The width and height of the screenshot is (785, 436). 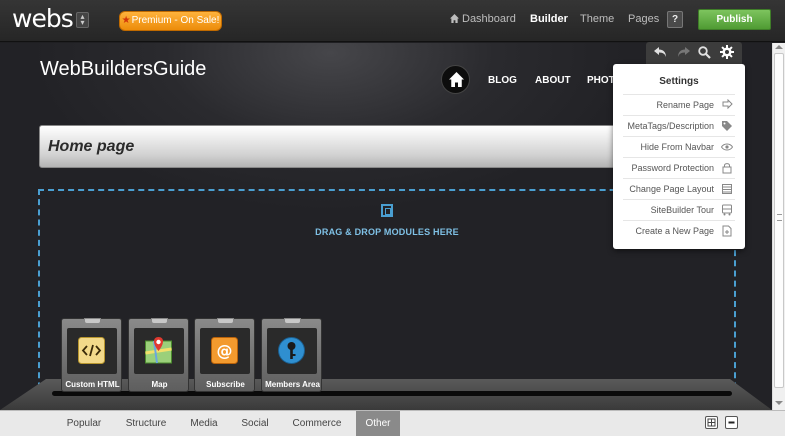 What do you see at coordinates (601, 80) in the screenshot?
I see `site-nav-photos: PHOT` at bounding box center [601, 80].